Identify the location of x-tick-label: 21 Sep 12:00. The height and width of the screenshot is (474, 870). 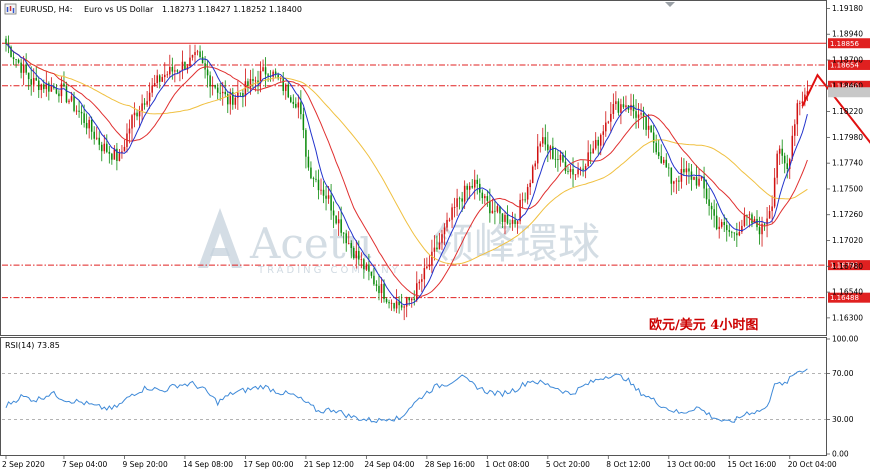
(329, 464).